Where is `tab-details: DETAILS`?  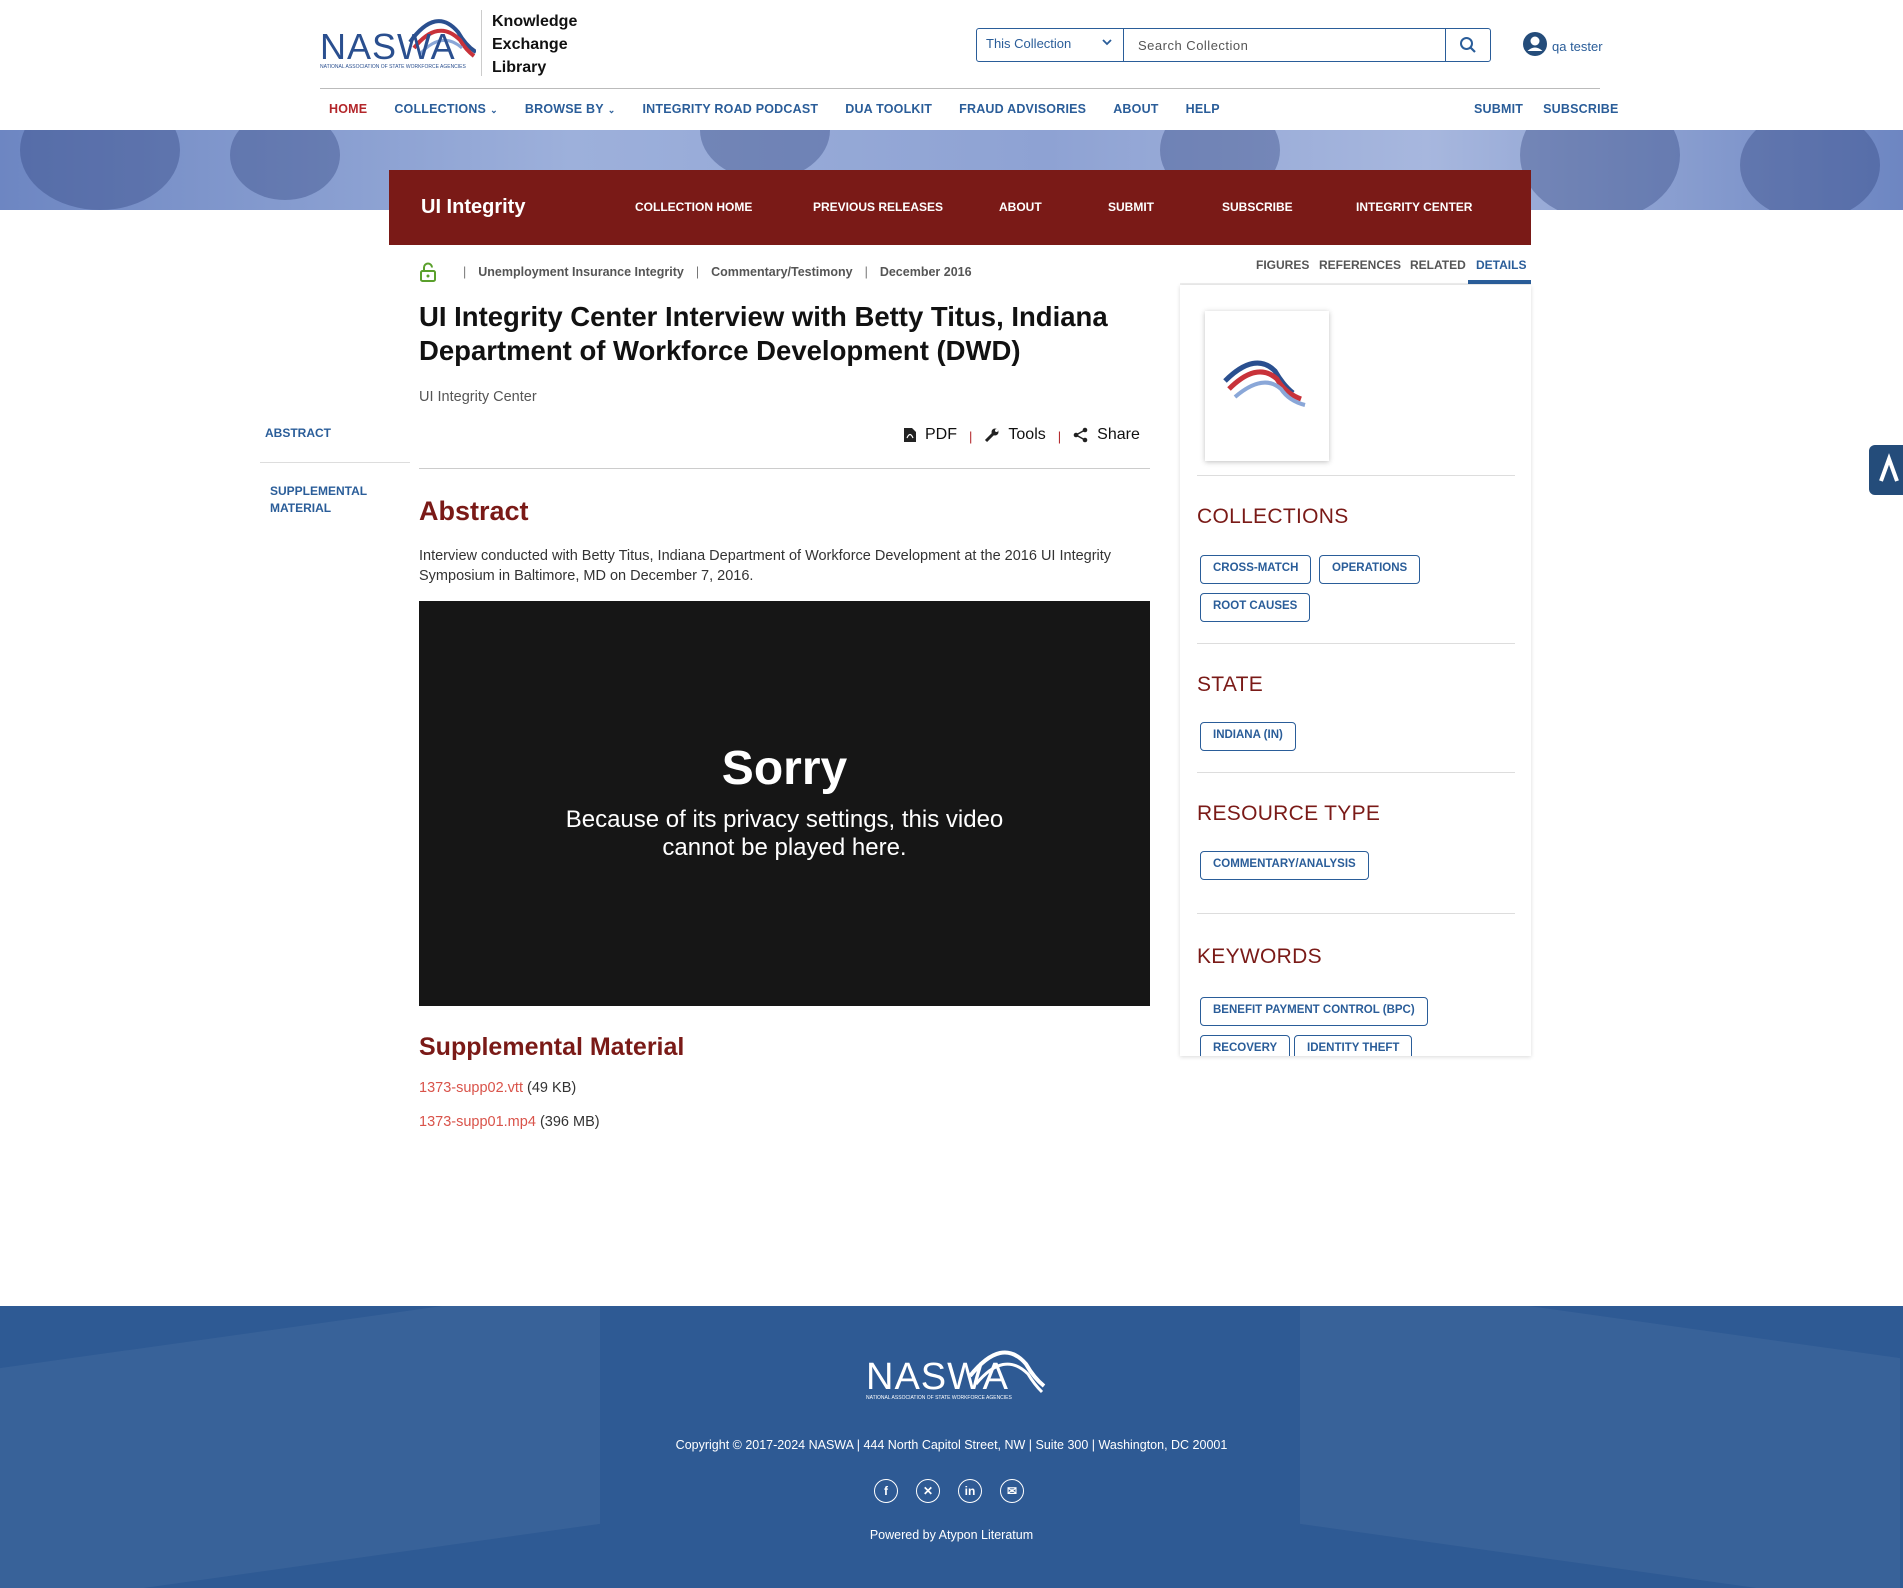 tab-details: DETAILS is located at coordinates (1501, 265).